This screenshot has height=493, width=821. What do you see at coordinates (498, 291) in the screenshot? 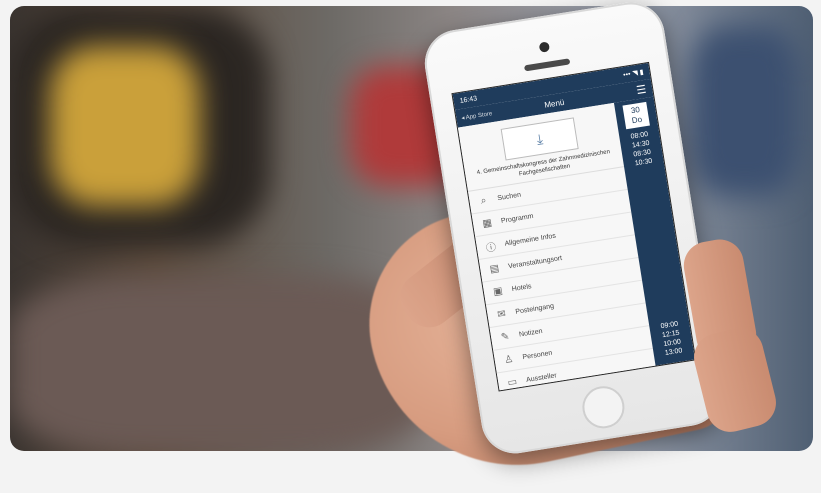
I see `hotel-icon: ▣` at bounding box center [498, 291].